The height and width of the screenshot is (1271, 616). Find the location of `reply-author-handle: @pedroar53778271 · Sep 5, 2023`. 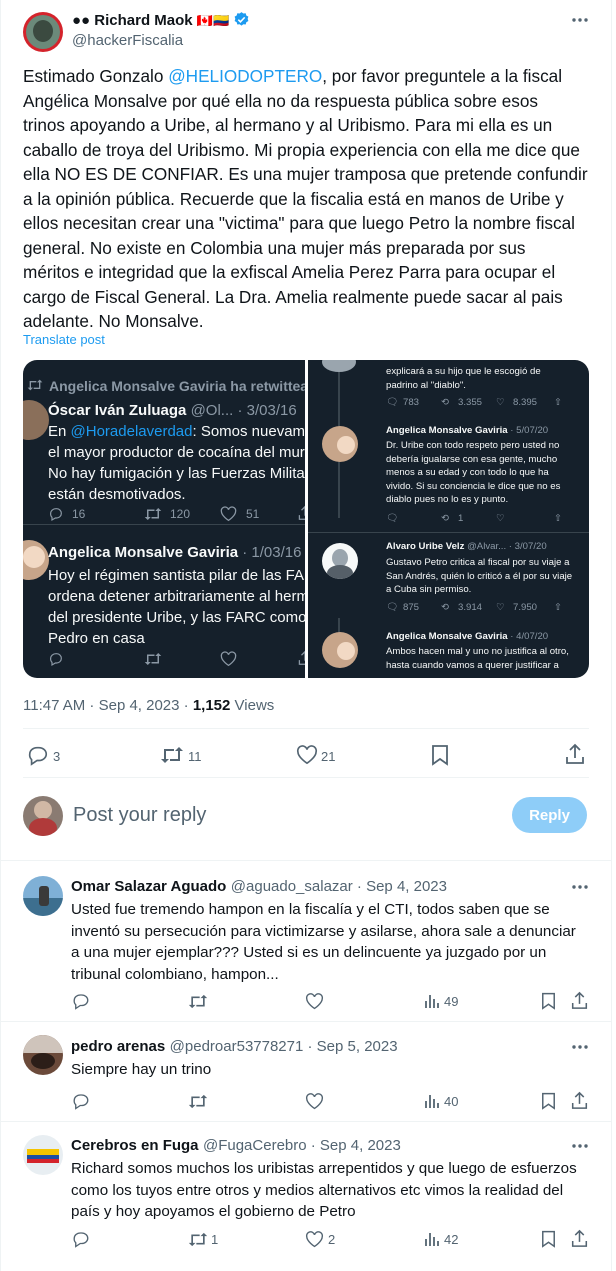

reply-author-handle: @pedroar53778271 · Sep 5, 2023 is located at coordinates (284, 1046).